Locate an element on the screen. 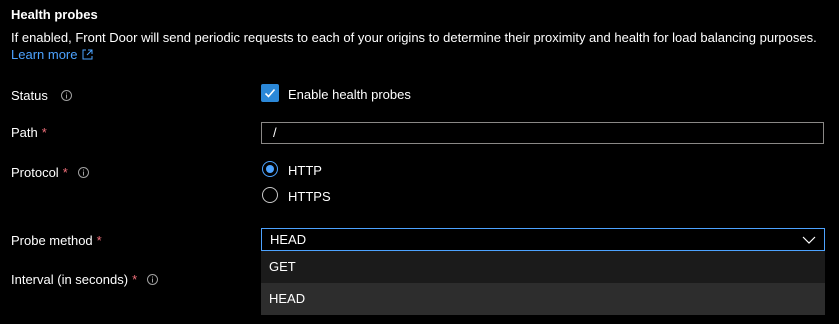 The width and height of the screenshot is (839, 324). probe-method-select: HEAD is located at coordinates (543, 239).